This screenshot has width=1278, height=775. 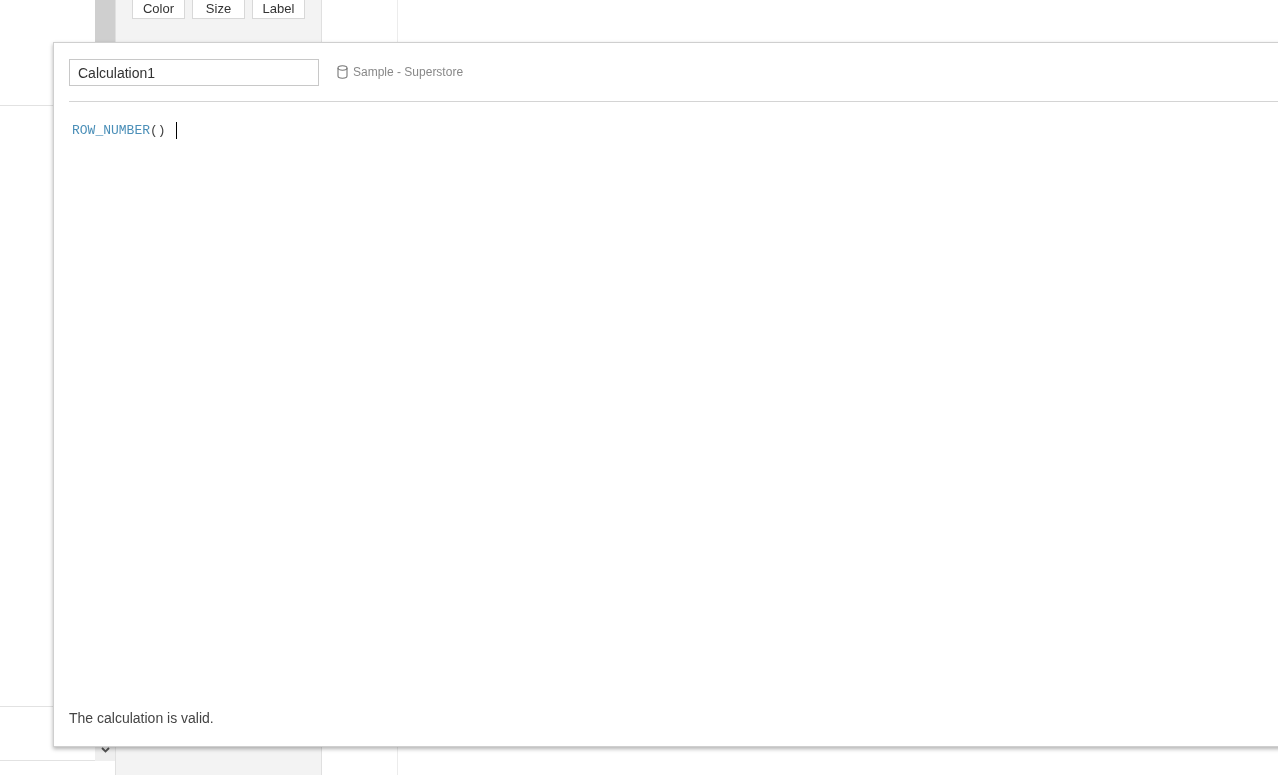 I want to click on marks-button: Size, so click(x=218, y=9).